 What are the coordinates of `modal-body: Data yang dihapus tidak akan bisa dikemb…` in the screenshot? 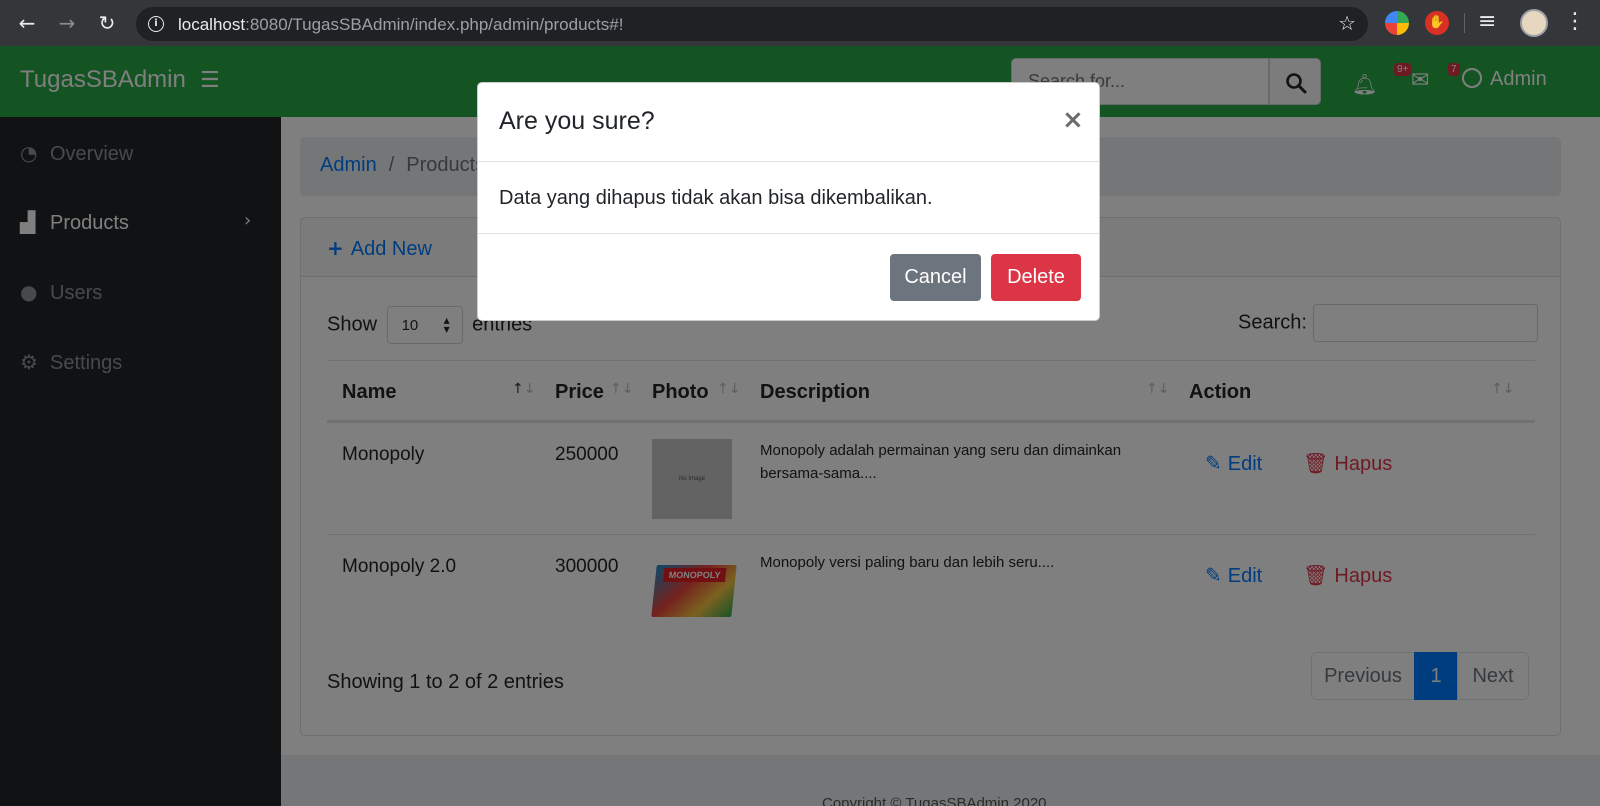 It's located at (716, 198).